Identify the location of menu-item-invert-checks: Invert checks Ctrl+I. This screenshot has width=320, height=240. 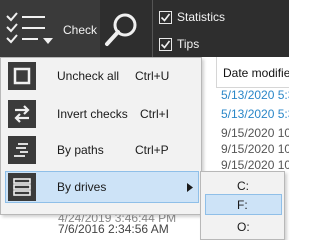
(102, 114).